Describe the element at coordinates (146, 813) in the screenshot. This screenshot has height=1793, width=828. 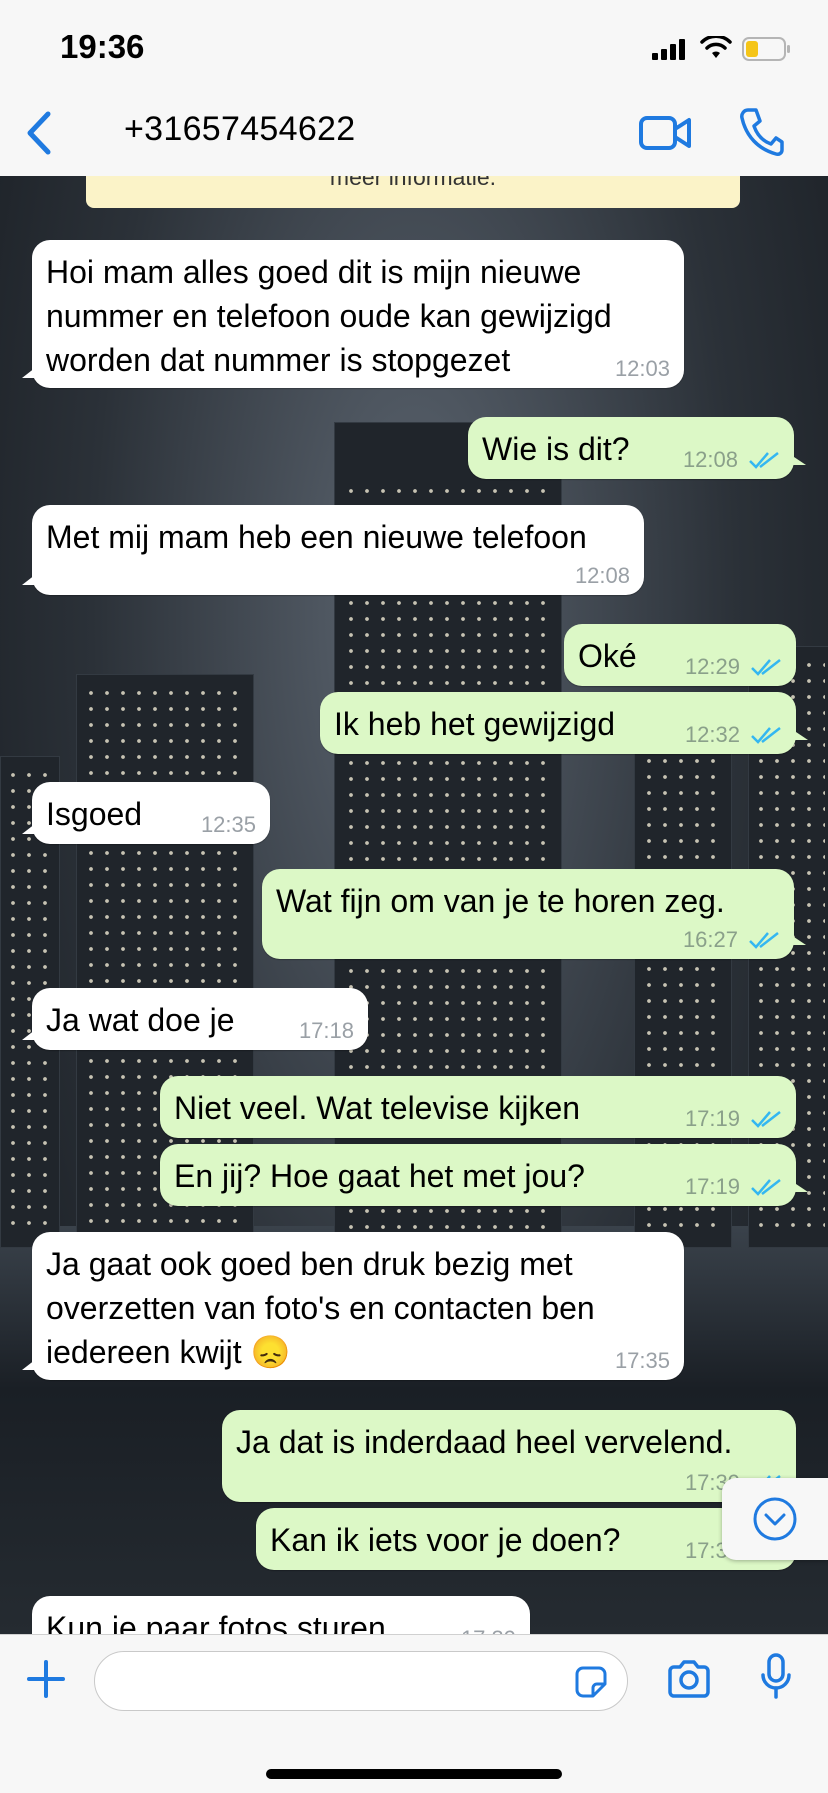
I see `message-bubble-incoming: Isgoed 12:35` at that location.